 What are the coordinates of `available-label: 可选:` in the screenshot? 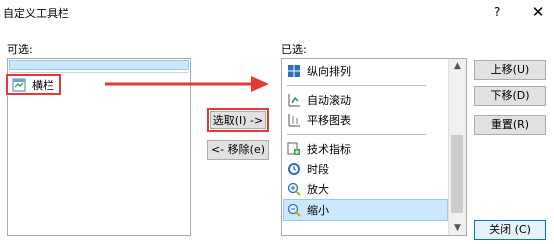 It's located at (20, 49).